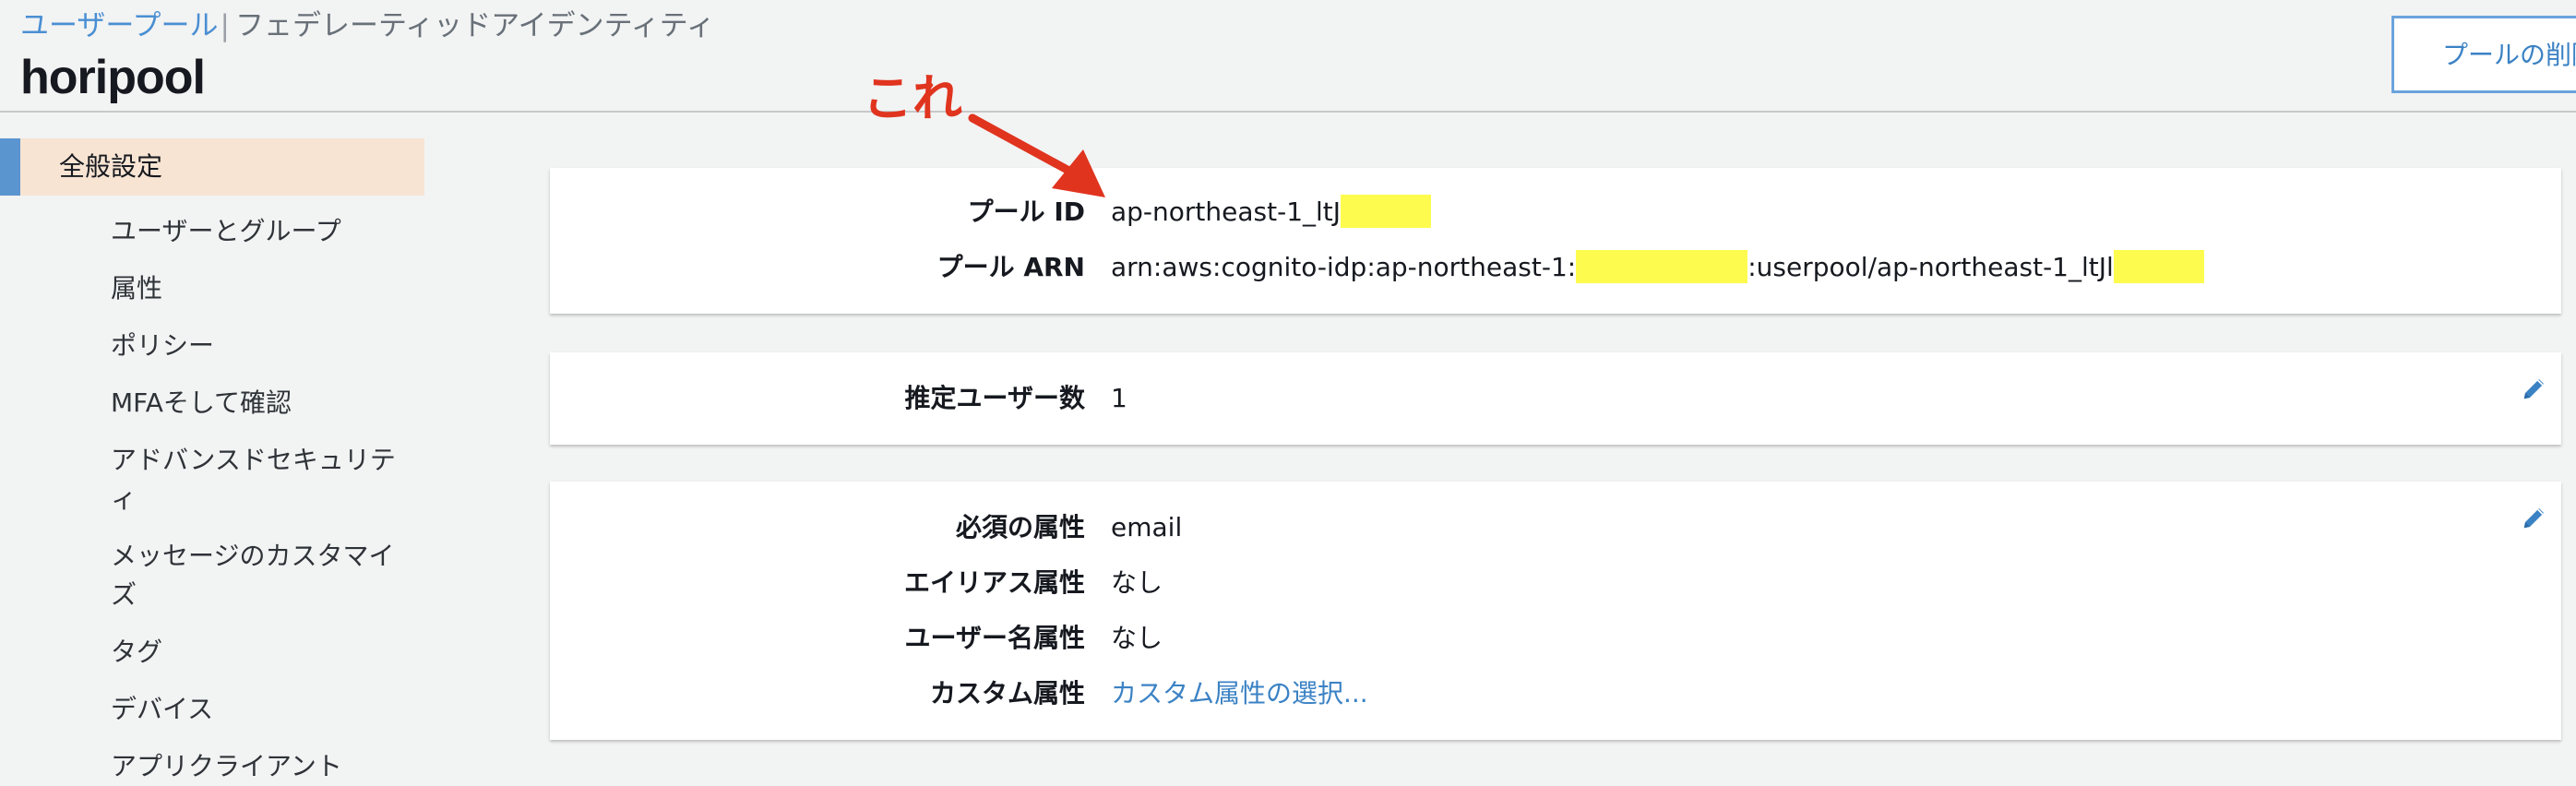 This screenshot has height=786, width=2576. What do you see at coordinates (994, 582) in the screenshot?
I see `alias-attributes-label: エイリアス属性` at bounding box center [994, 582].